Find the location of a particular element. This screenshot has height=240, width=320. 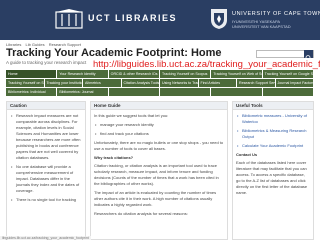

search-button is located at coordinates (308, 55).